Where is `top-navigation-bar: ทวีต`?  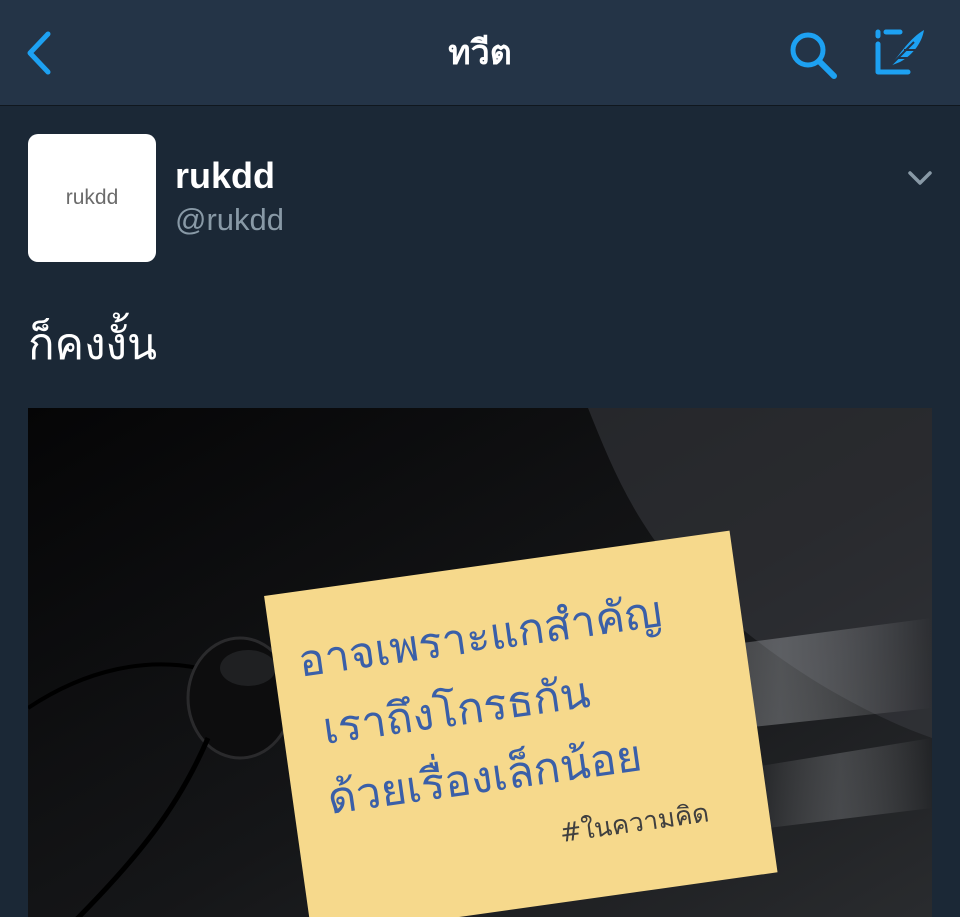 top-navigation-bar: ทวีต is located at coordinates (480, 53).